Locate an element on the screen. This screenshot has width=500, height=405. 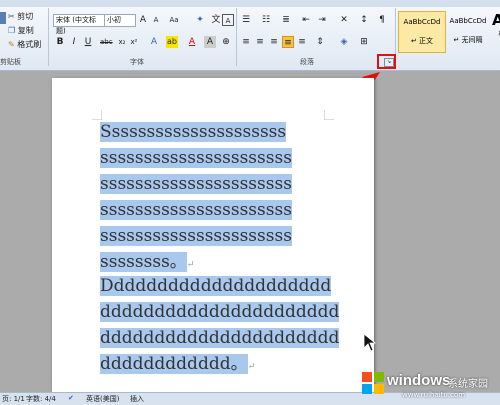
watermark-url: www.ruihaitu.com is located at coordinates (434, 395).